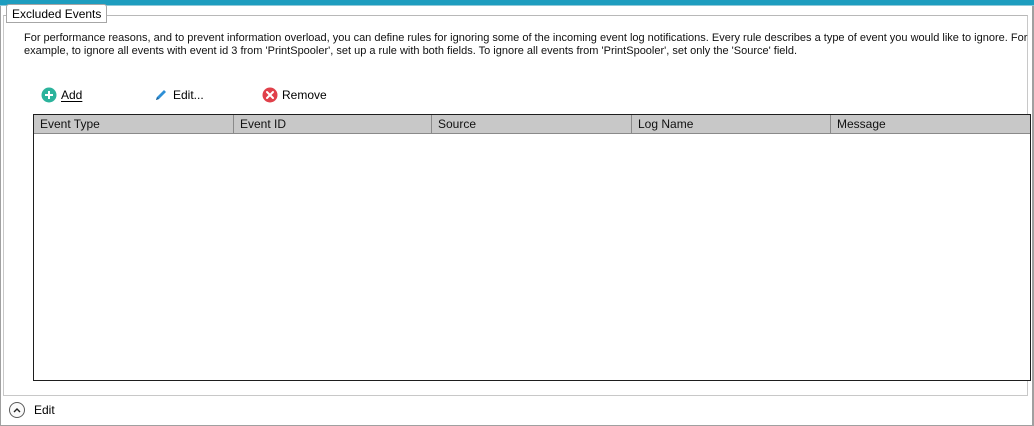  I want to click on chevron-up-circle-icon, so click(17, 410).